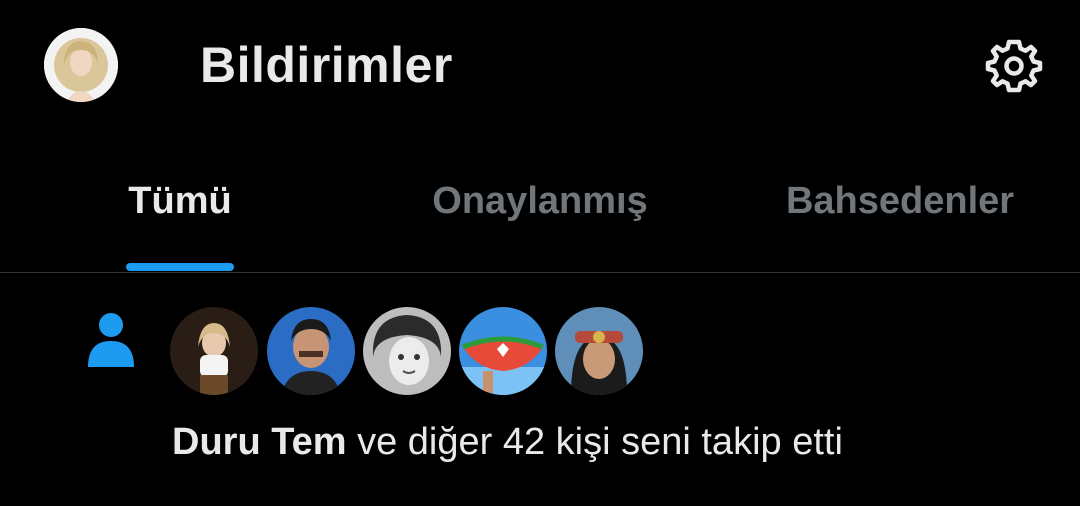 The width and height of the screenshot is (1080, 506). What do you see at coordinates (594, 442) in the screenshot?
I see `notification-message: ve diğer 42 kişi seni takip etti` at bounding box center [594, 442].